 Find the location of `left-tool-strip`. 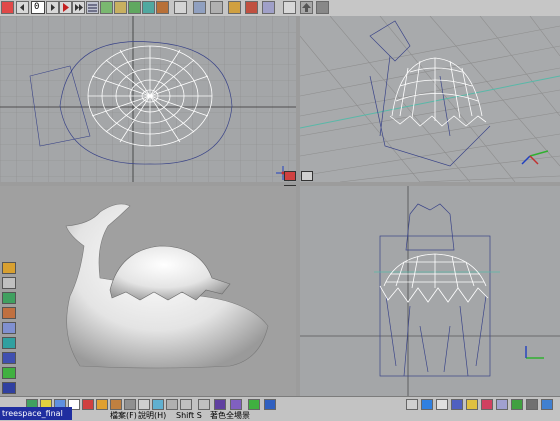

left-tool-strip is located at coordinates (9, 329).